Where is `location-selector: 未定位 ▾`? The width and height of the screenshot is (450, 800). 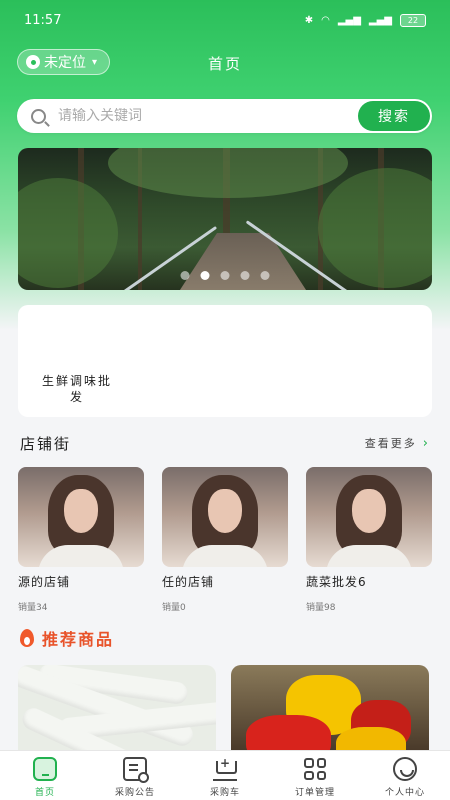 location-selector: 未定位 ▾ is located at coordinates (64, 62).